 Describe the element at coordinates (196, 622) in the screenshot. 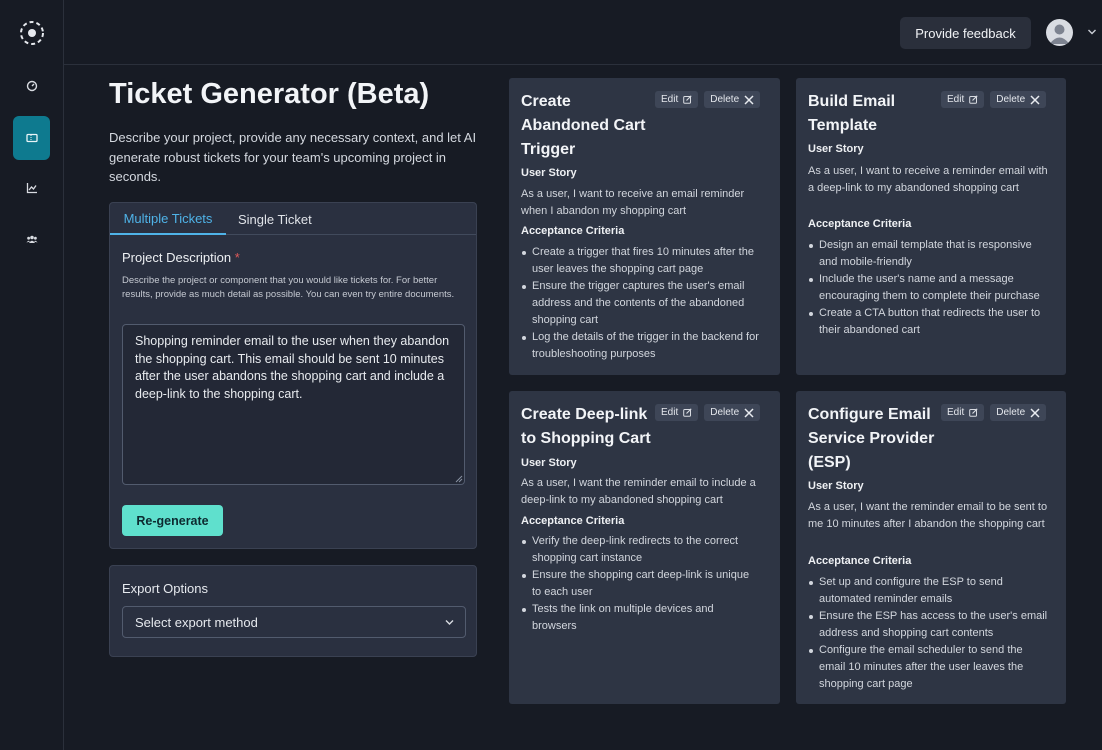

I see `export-method-value: Select export method` at that location.